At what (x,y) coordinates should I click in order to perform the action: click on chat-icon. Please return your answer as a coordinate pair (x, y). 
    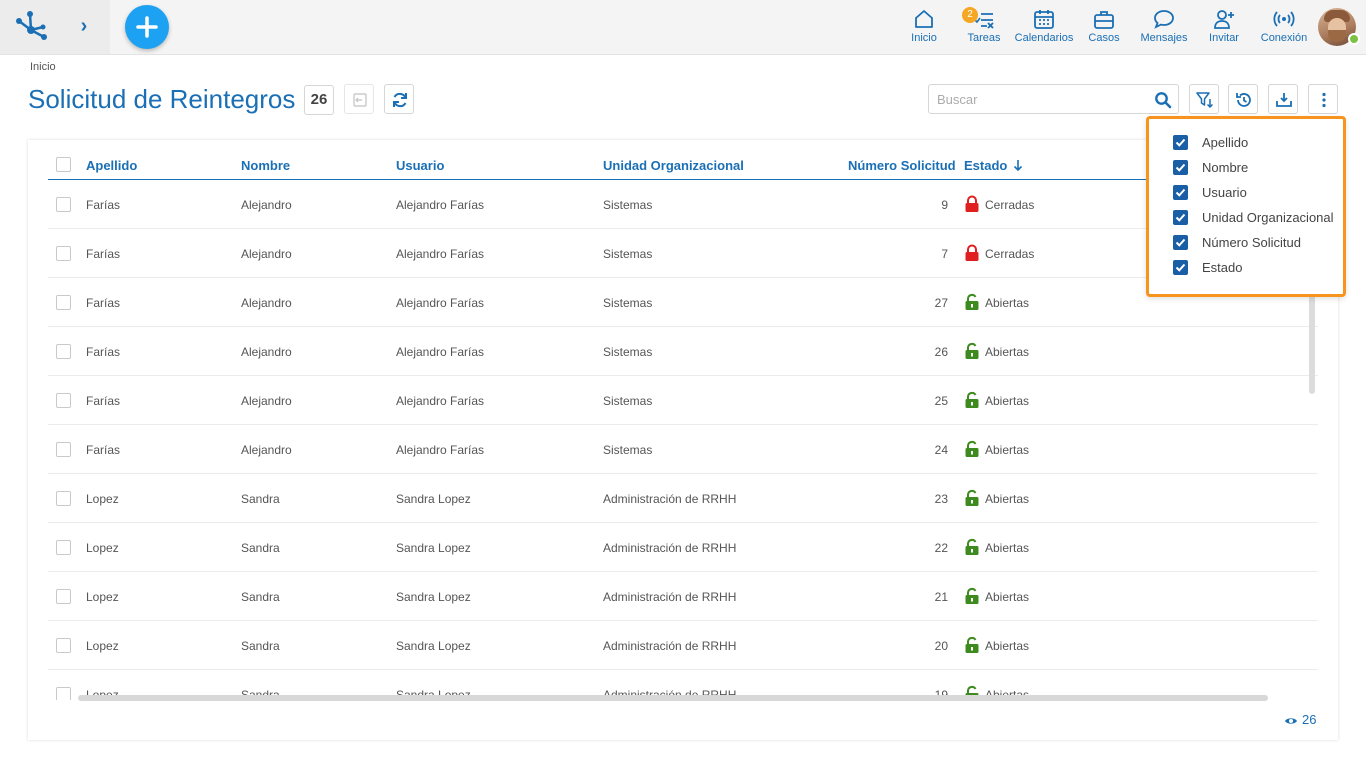
    Looking at the image, I should click on (1164, 19).